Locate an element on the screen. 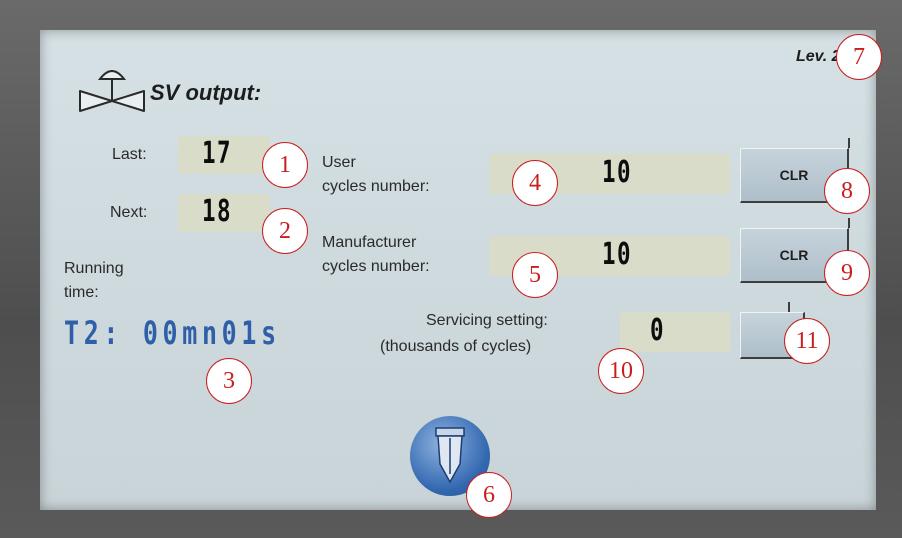  callout-3: 3 is located at coordinates (229, 381).